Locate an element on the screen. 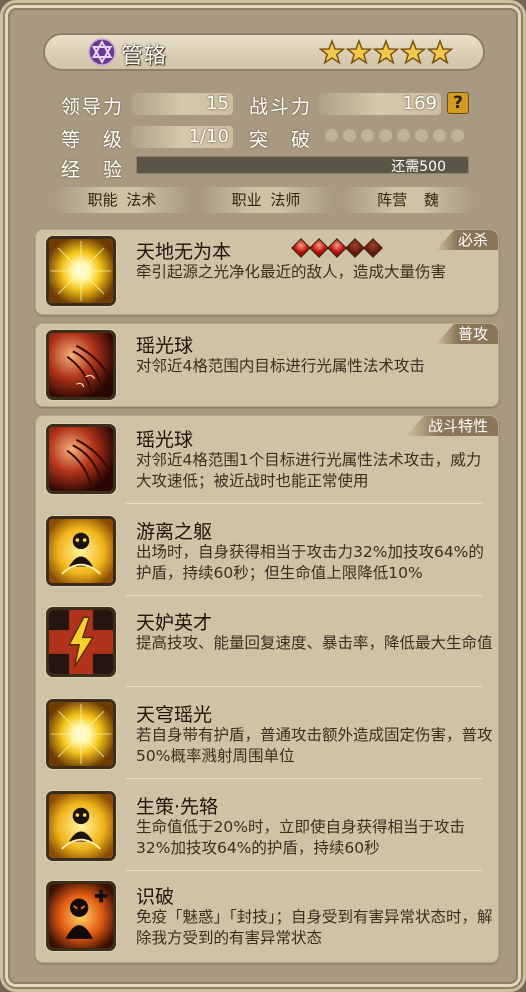 Image resolution: width=526 pixels, height=992 pixels. ultimate-skill-name: 天地无为本 is located at coordinates (184, 252).